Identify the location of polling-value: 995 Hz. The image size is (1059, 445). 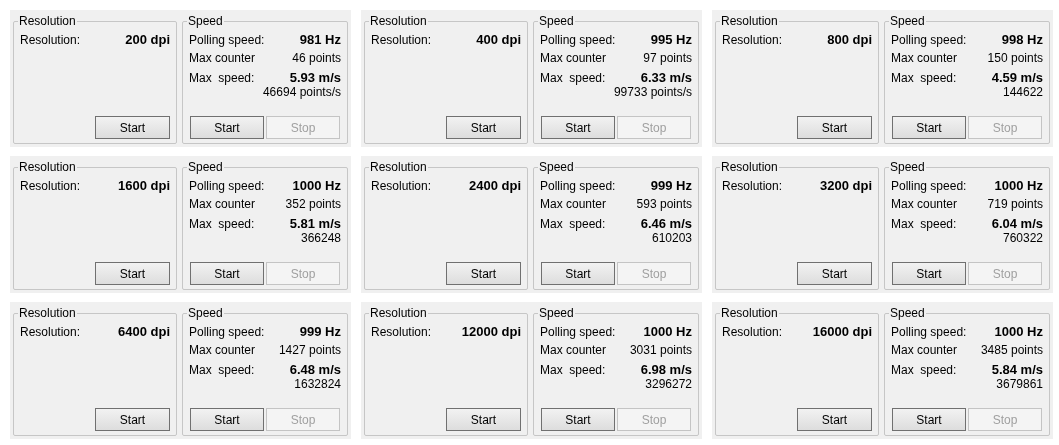
(671, 40).